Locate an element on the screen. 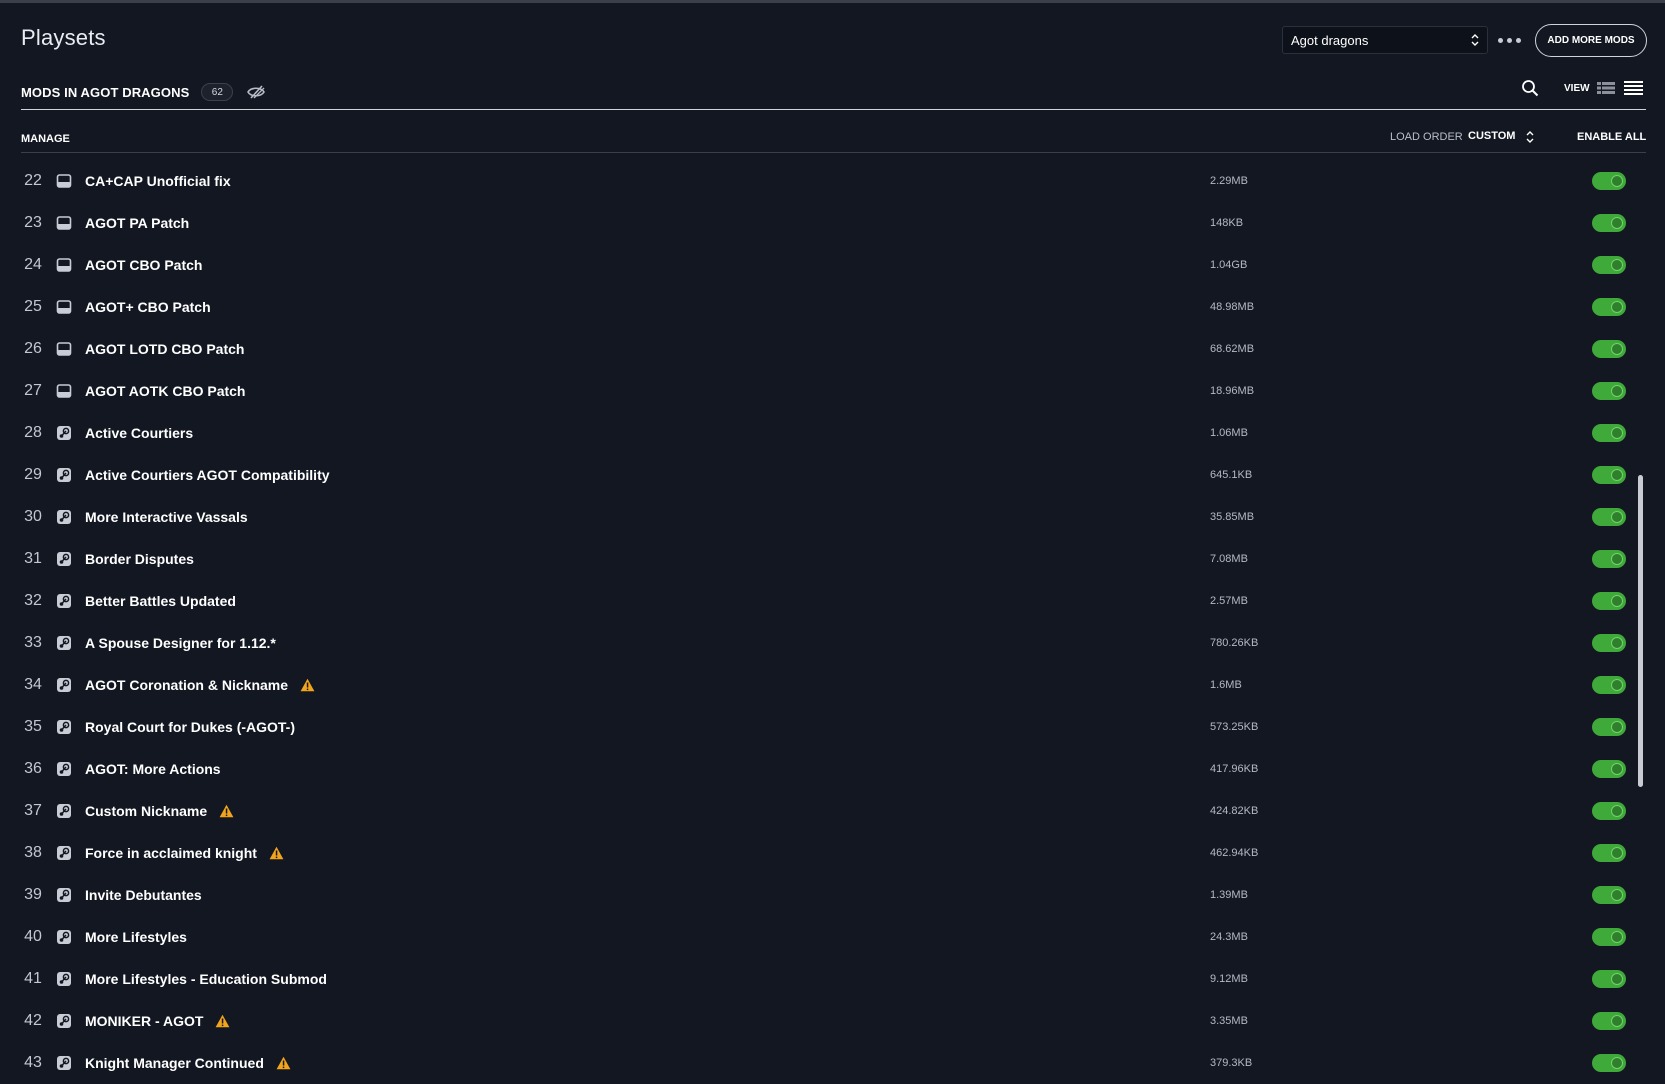  mod-name: CA+CAP Unofficial fix is located at coordinates (158, 181).